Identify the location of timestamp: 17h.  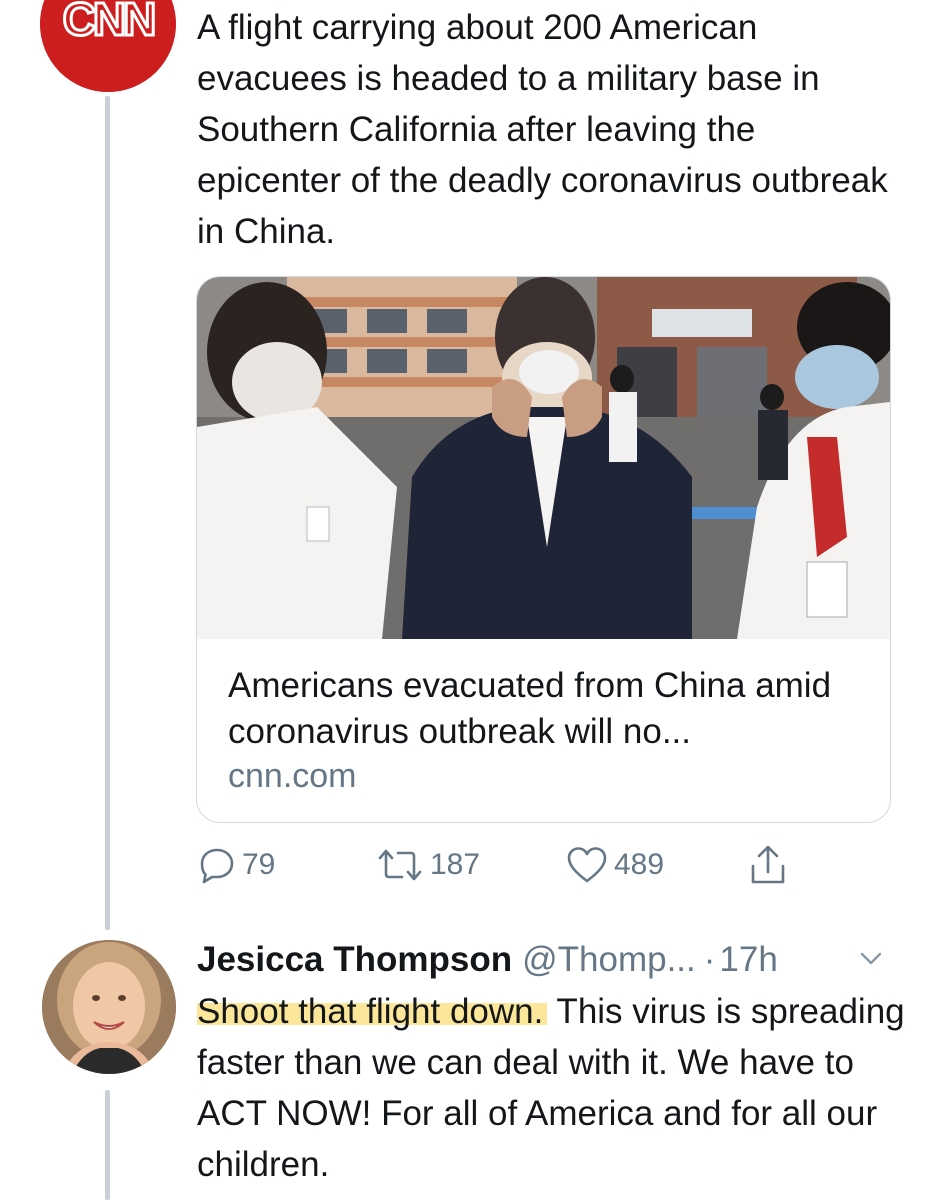
(748, 960).